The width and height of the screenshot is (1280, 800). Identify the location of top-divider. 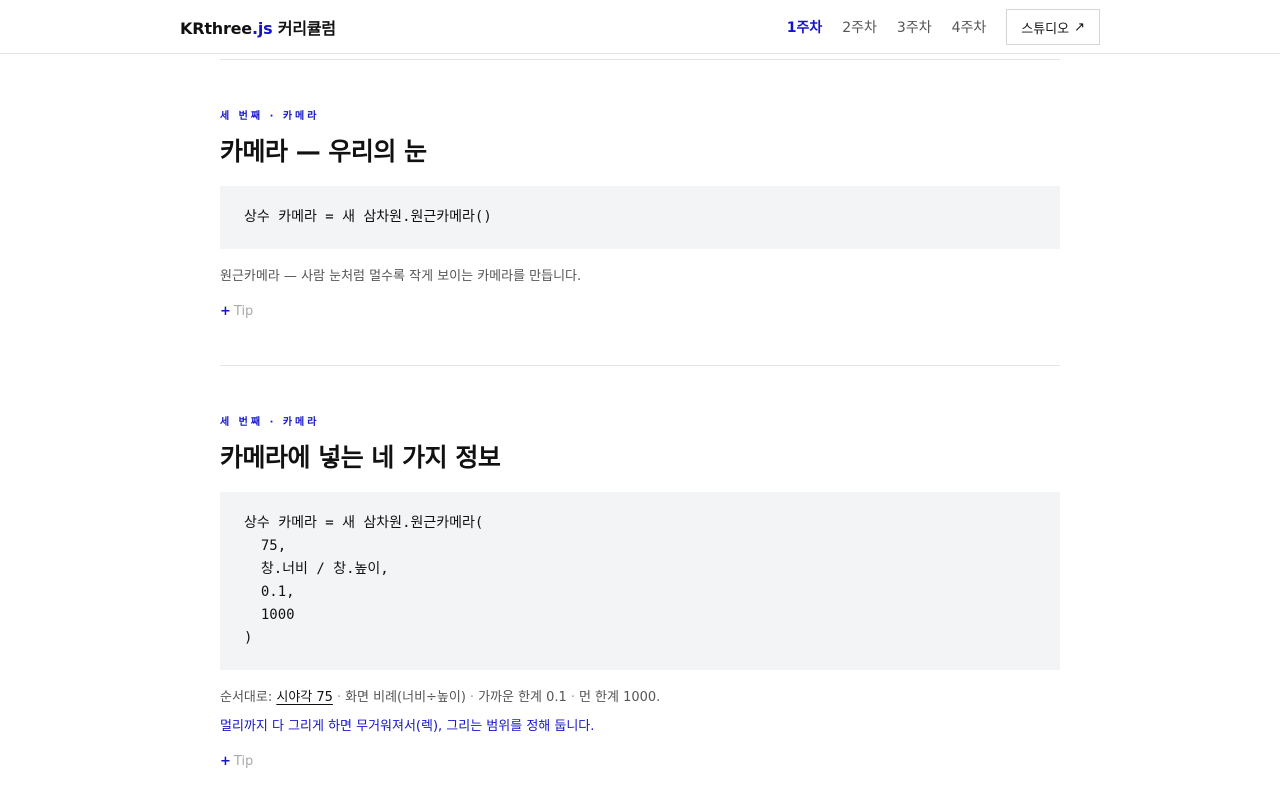
(640, 59).